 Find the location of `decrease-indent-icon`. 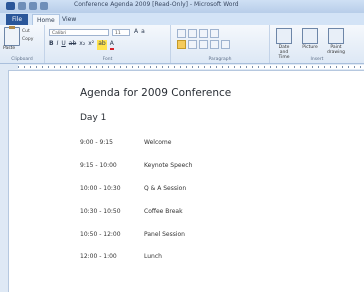

decrease-indent-icon is located at coordinates (181, 33).